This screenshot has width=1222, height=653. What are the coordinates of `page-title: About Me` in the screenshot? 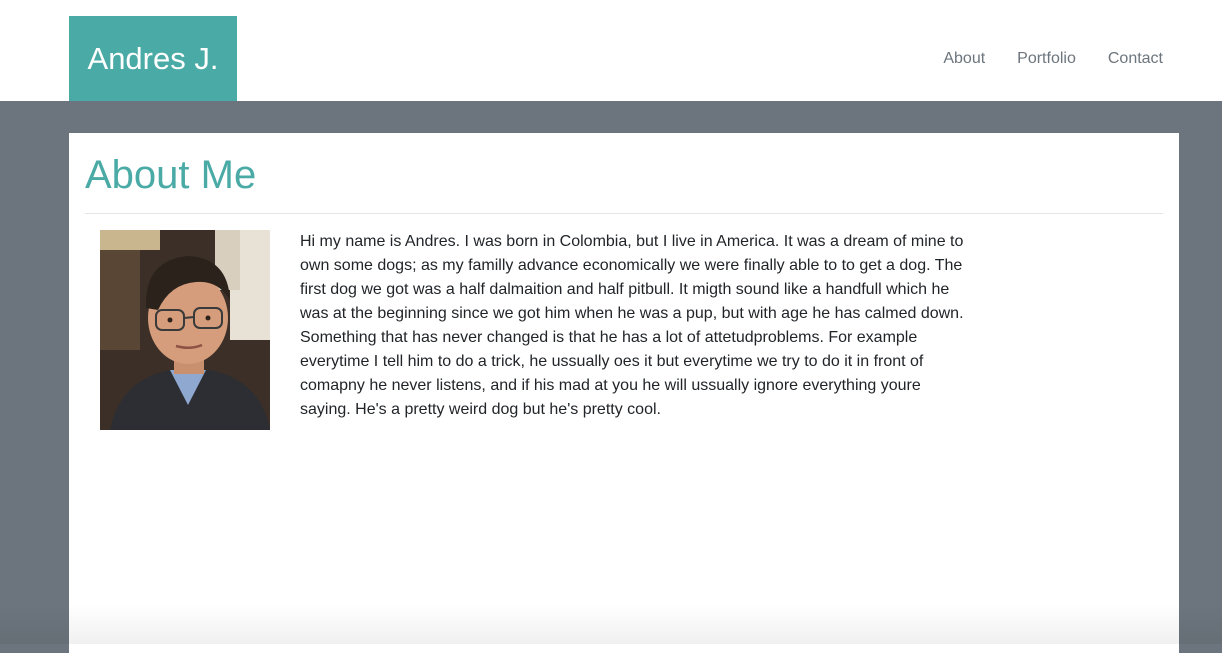 It's located at (171, 175).